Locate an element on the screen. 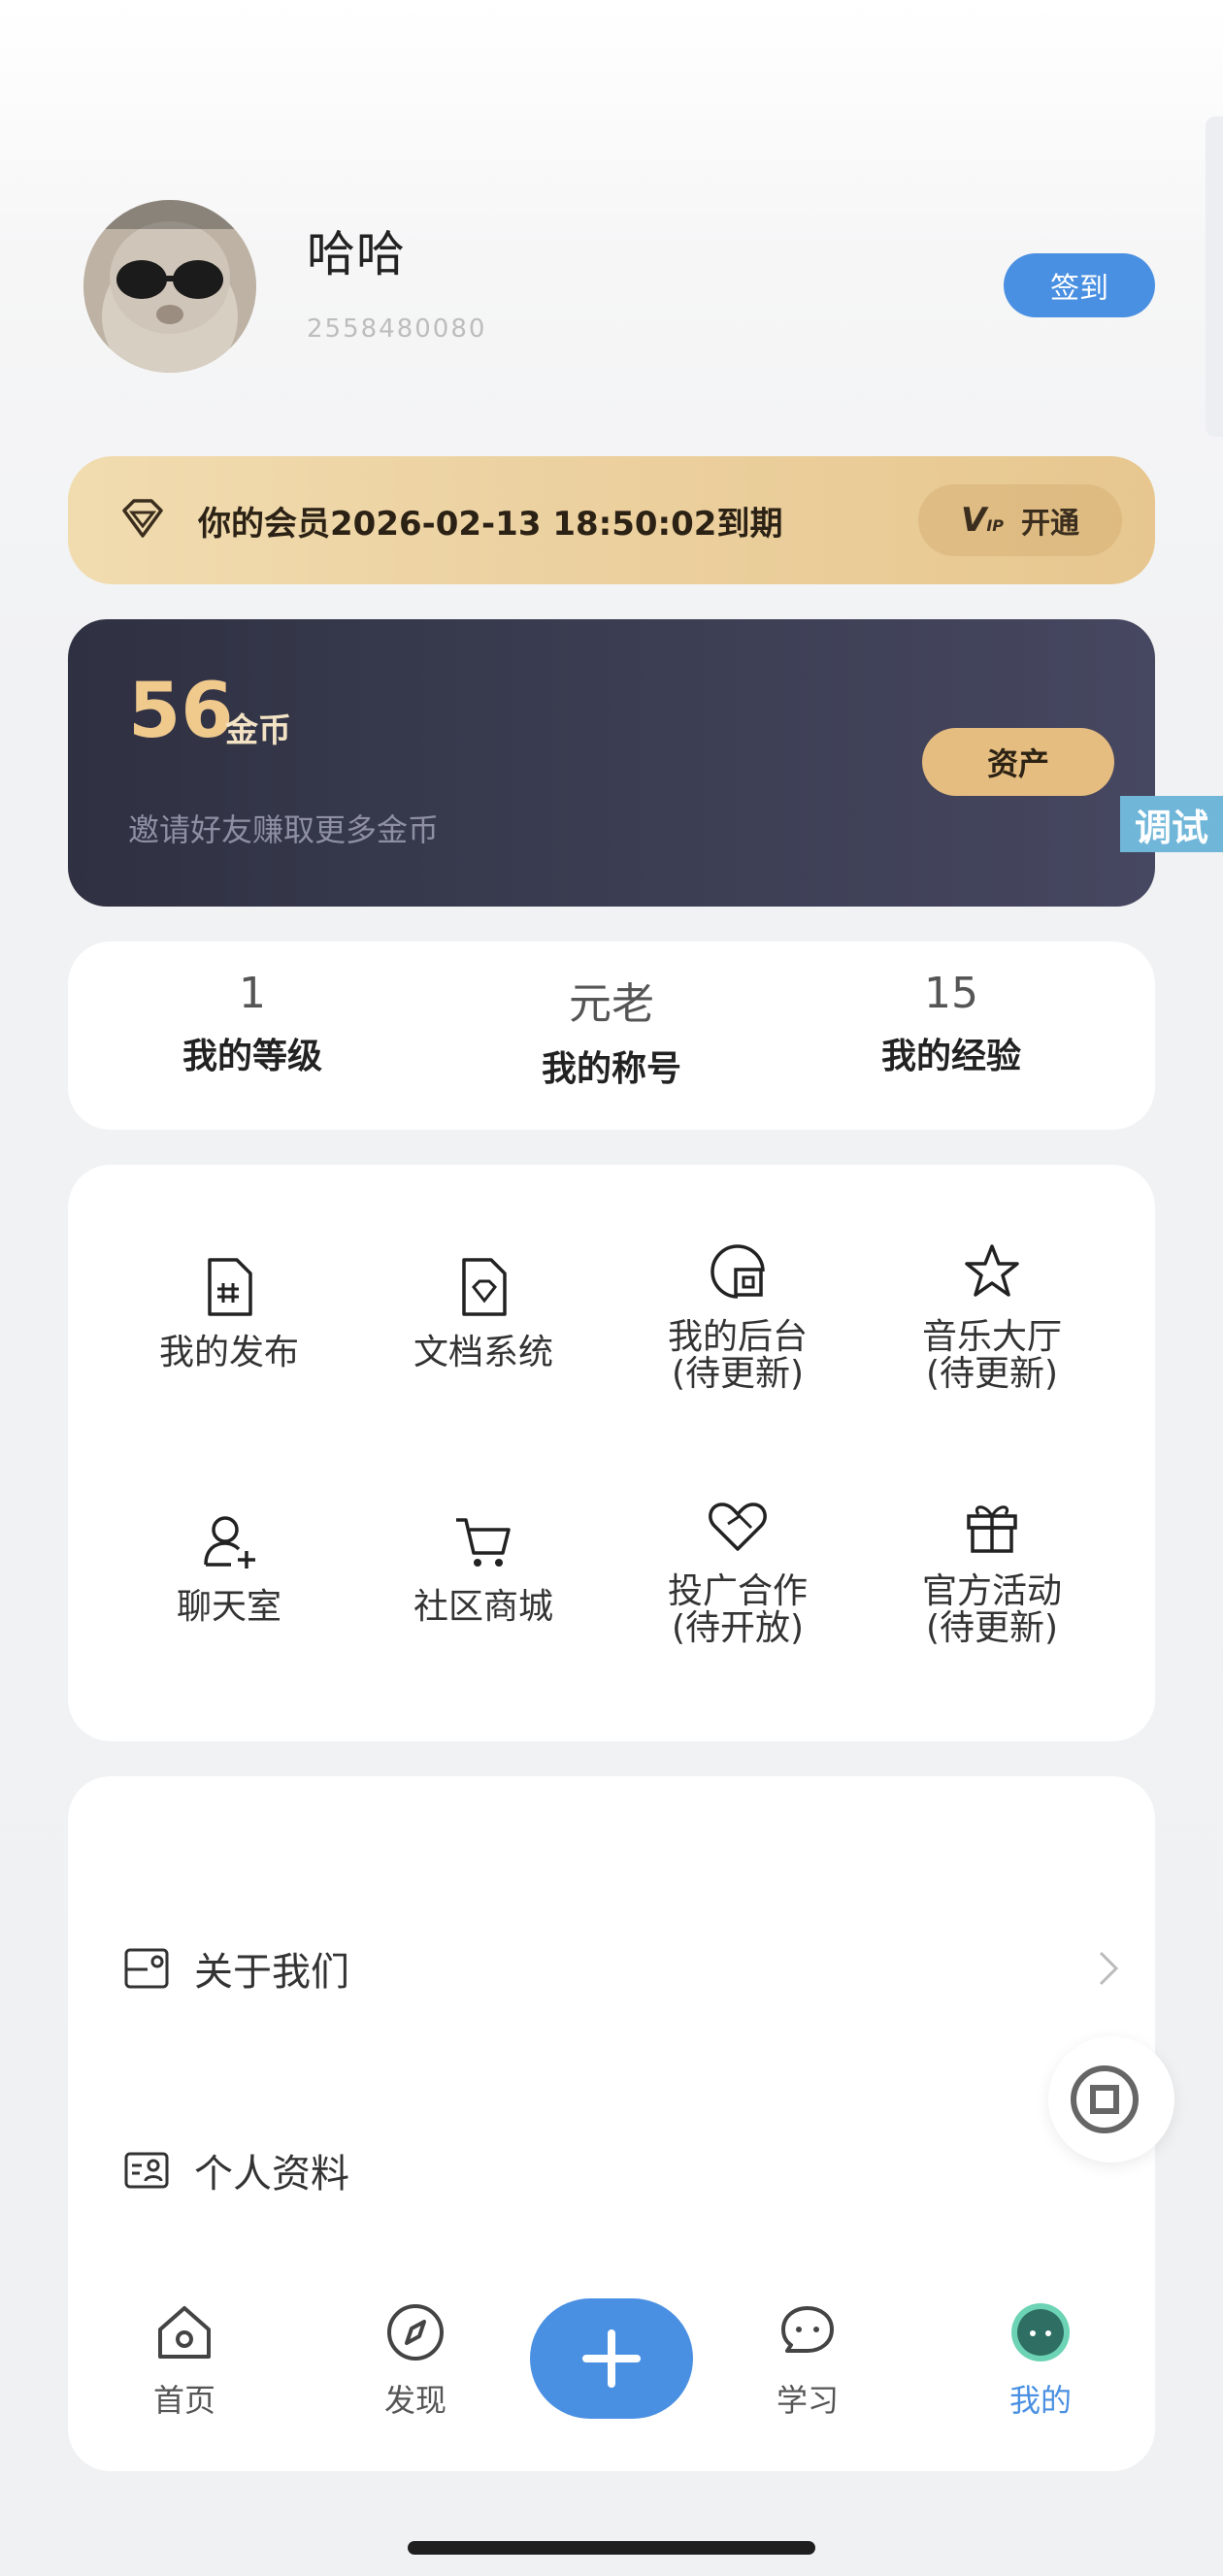 This screenshot has height=2576, width=1223. avatar is located at coordinates (169, 286).